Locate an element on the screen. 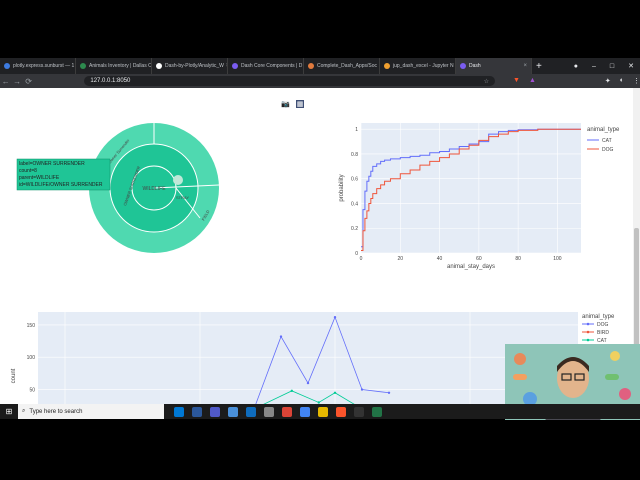  forward-icon: → is located at coordinates (16, 81).